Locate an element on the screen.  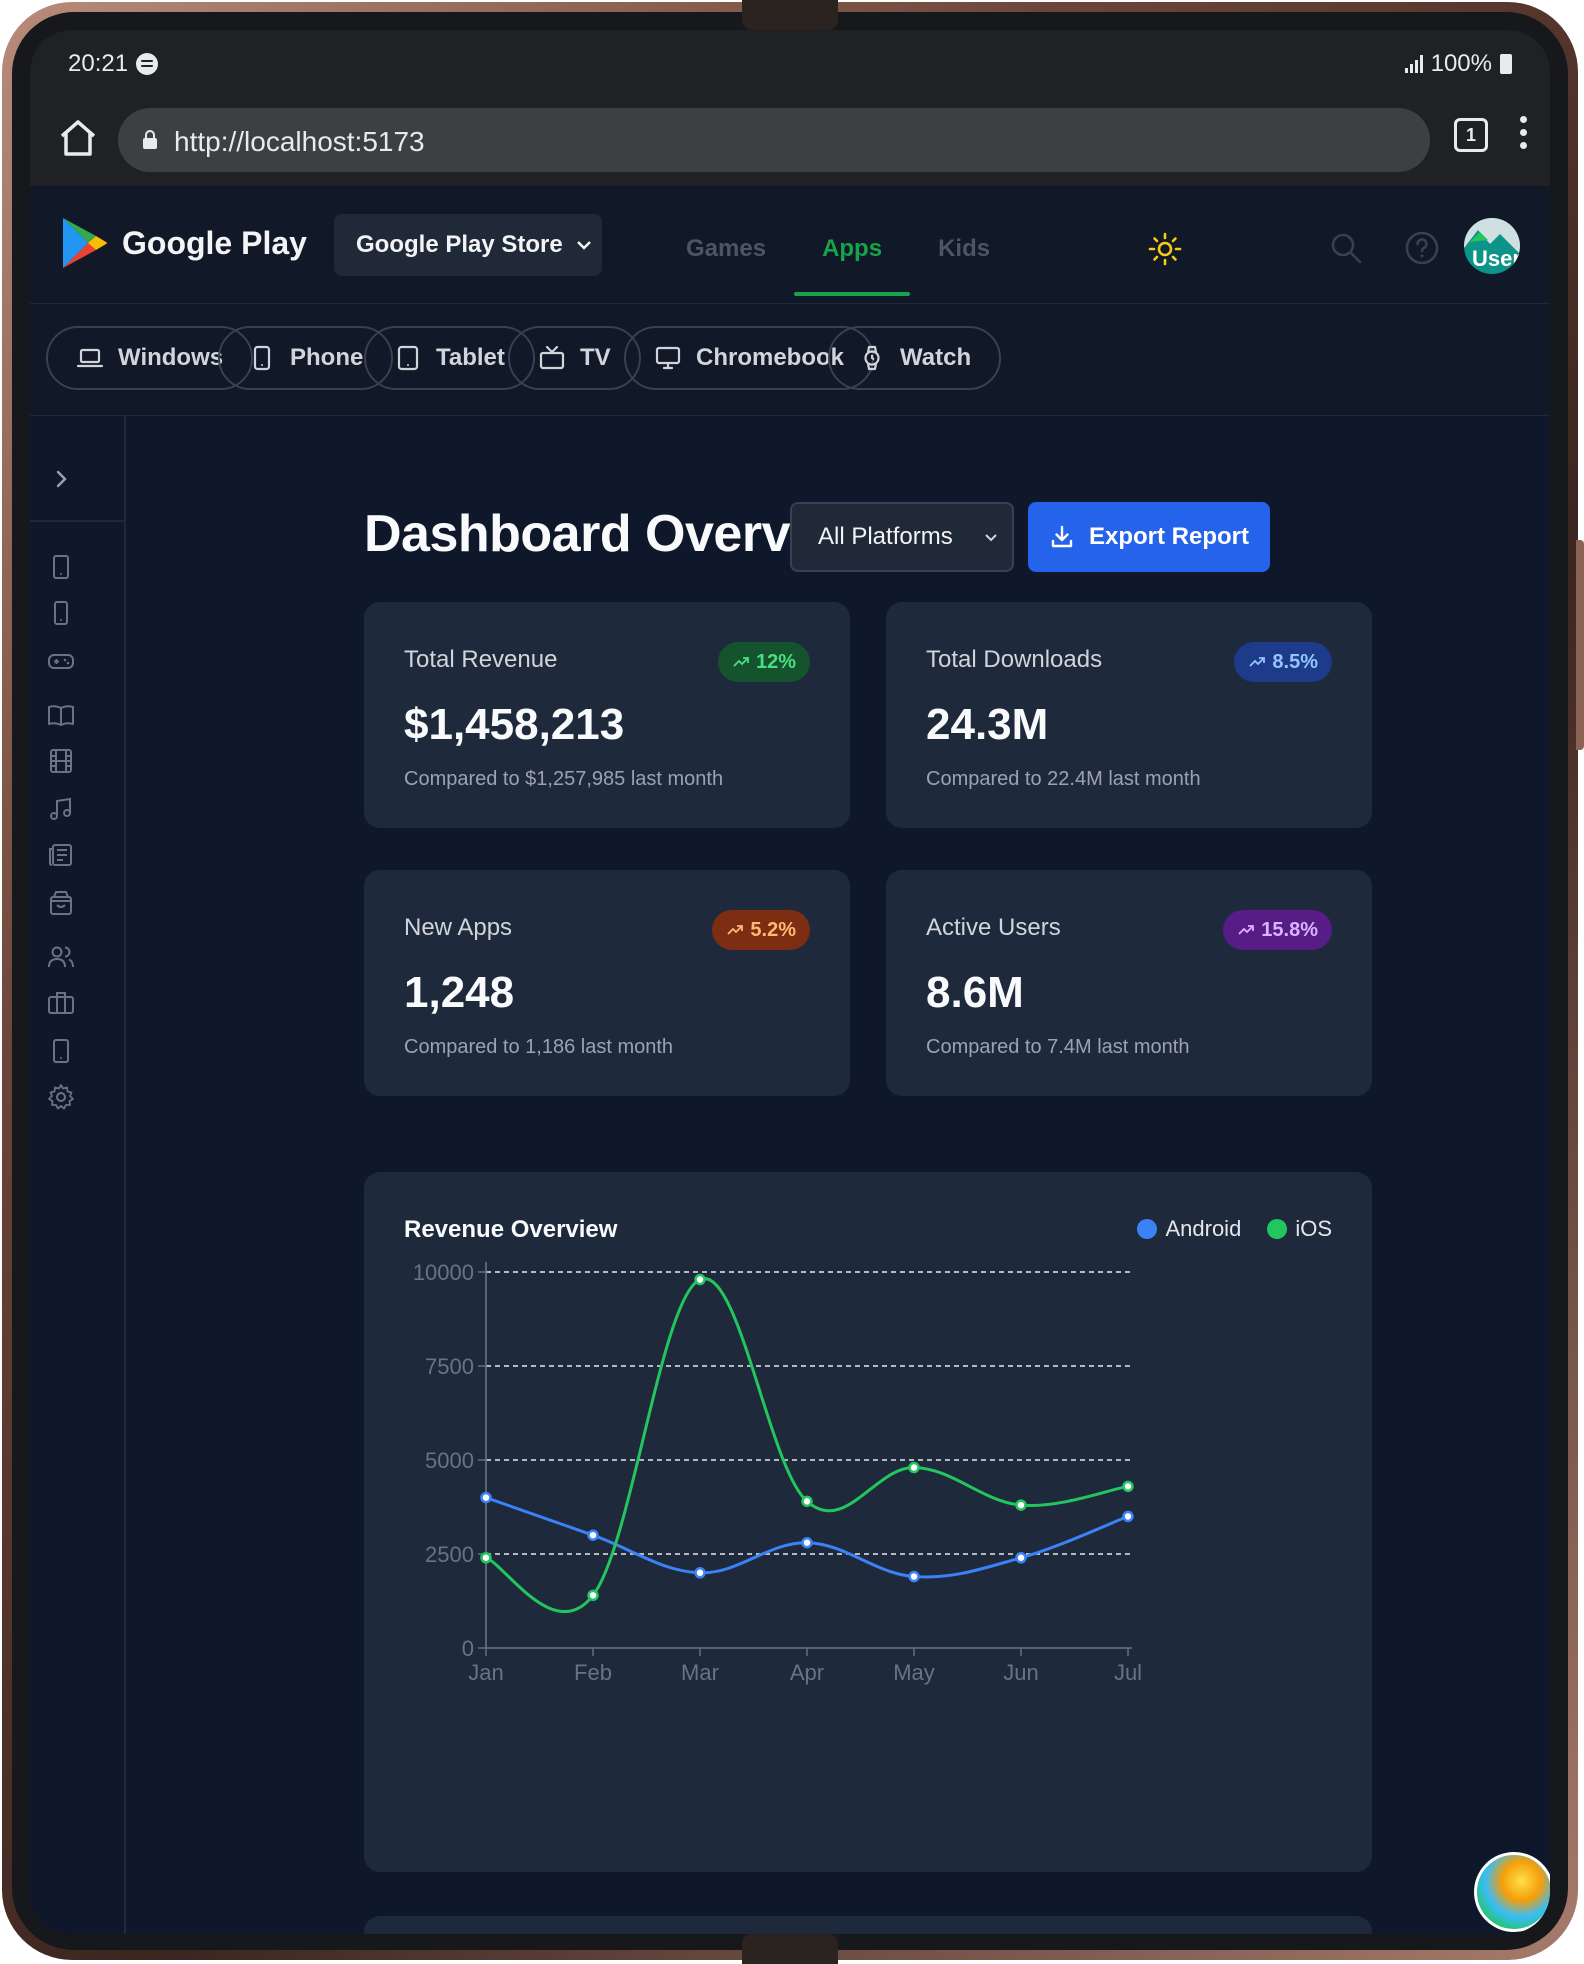
y-tick-label: 5000 is located at coordinates (449, 1460).